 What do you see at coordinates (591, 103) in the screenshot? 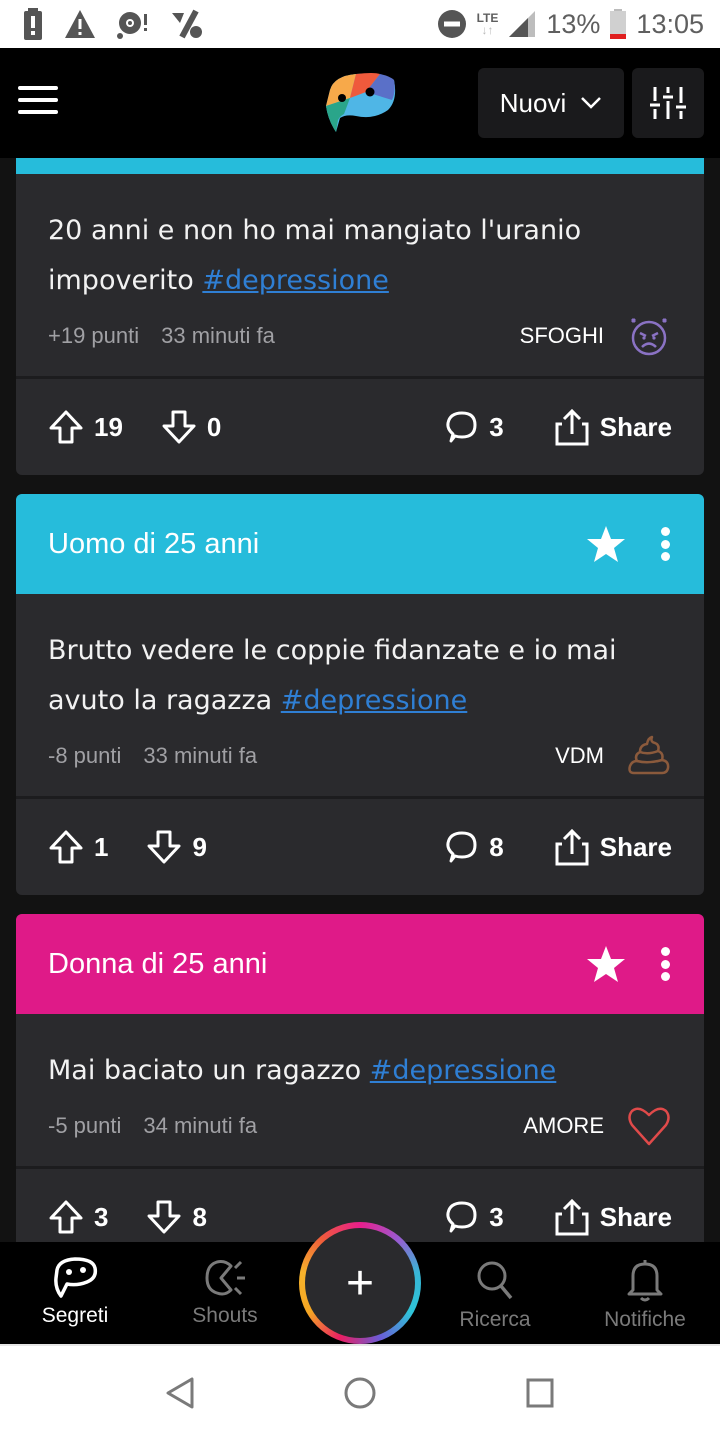
I see `chevron-down-icon` at bounding box center [591, 103].